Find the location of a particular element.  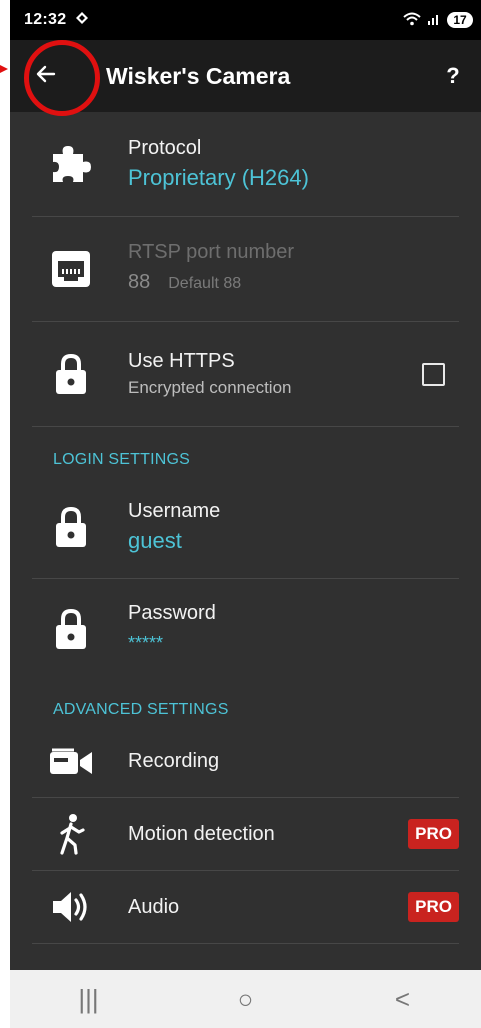

page-title: Wisker's Camera is located at coordinates (198, 75).